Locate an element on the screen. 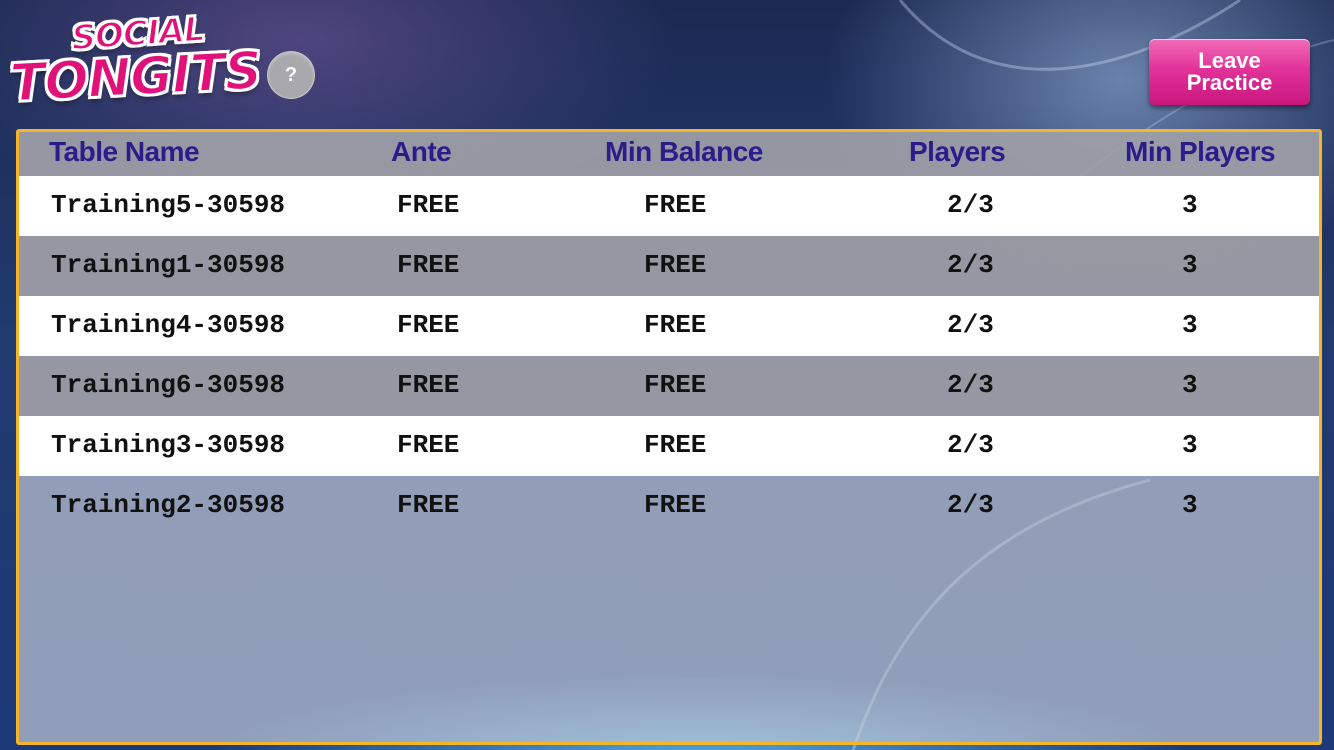  logo-line-2: TONGITS is located at coordinates (136, 77).